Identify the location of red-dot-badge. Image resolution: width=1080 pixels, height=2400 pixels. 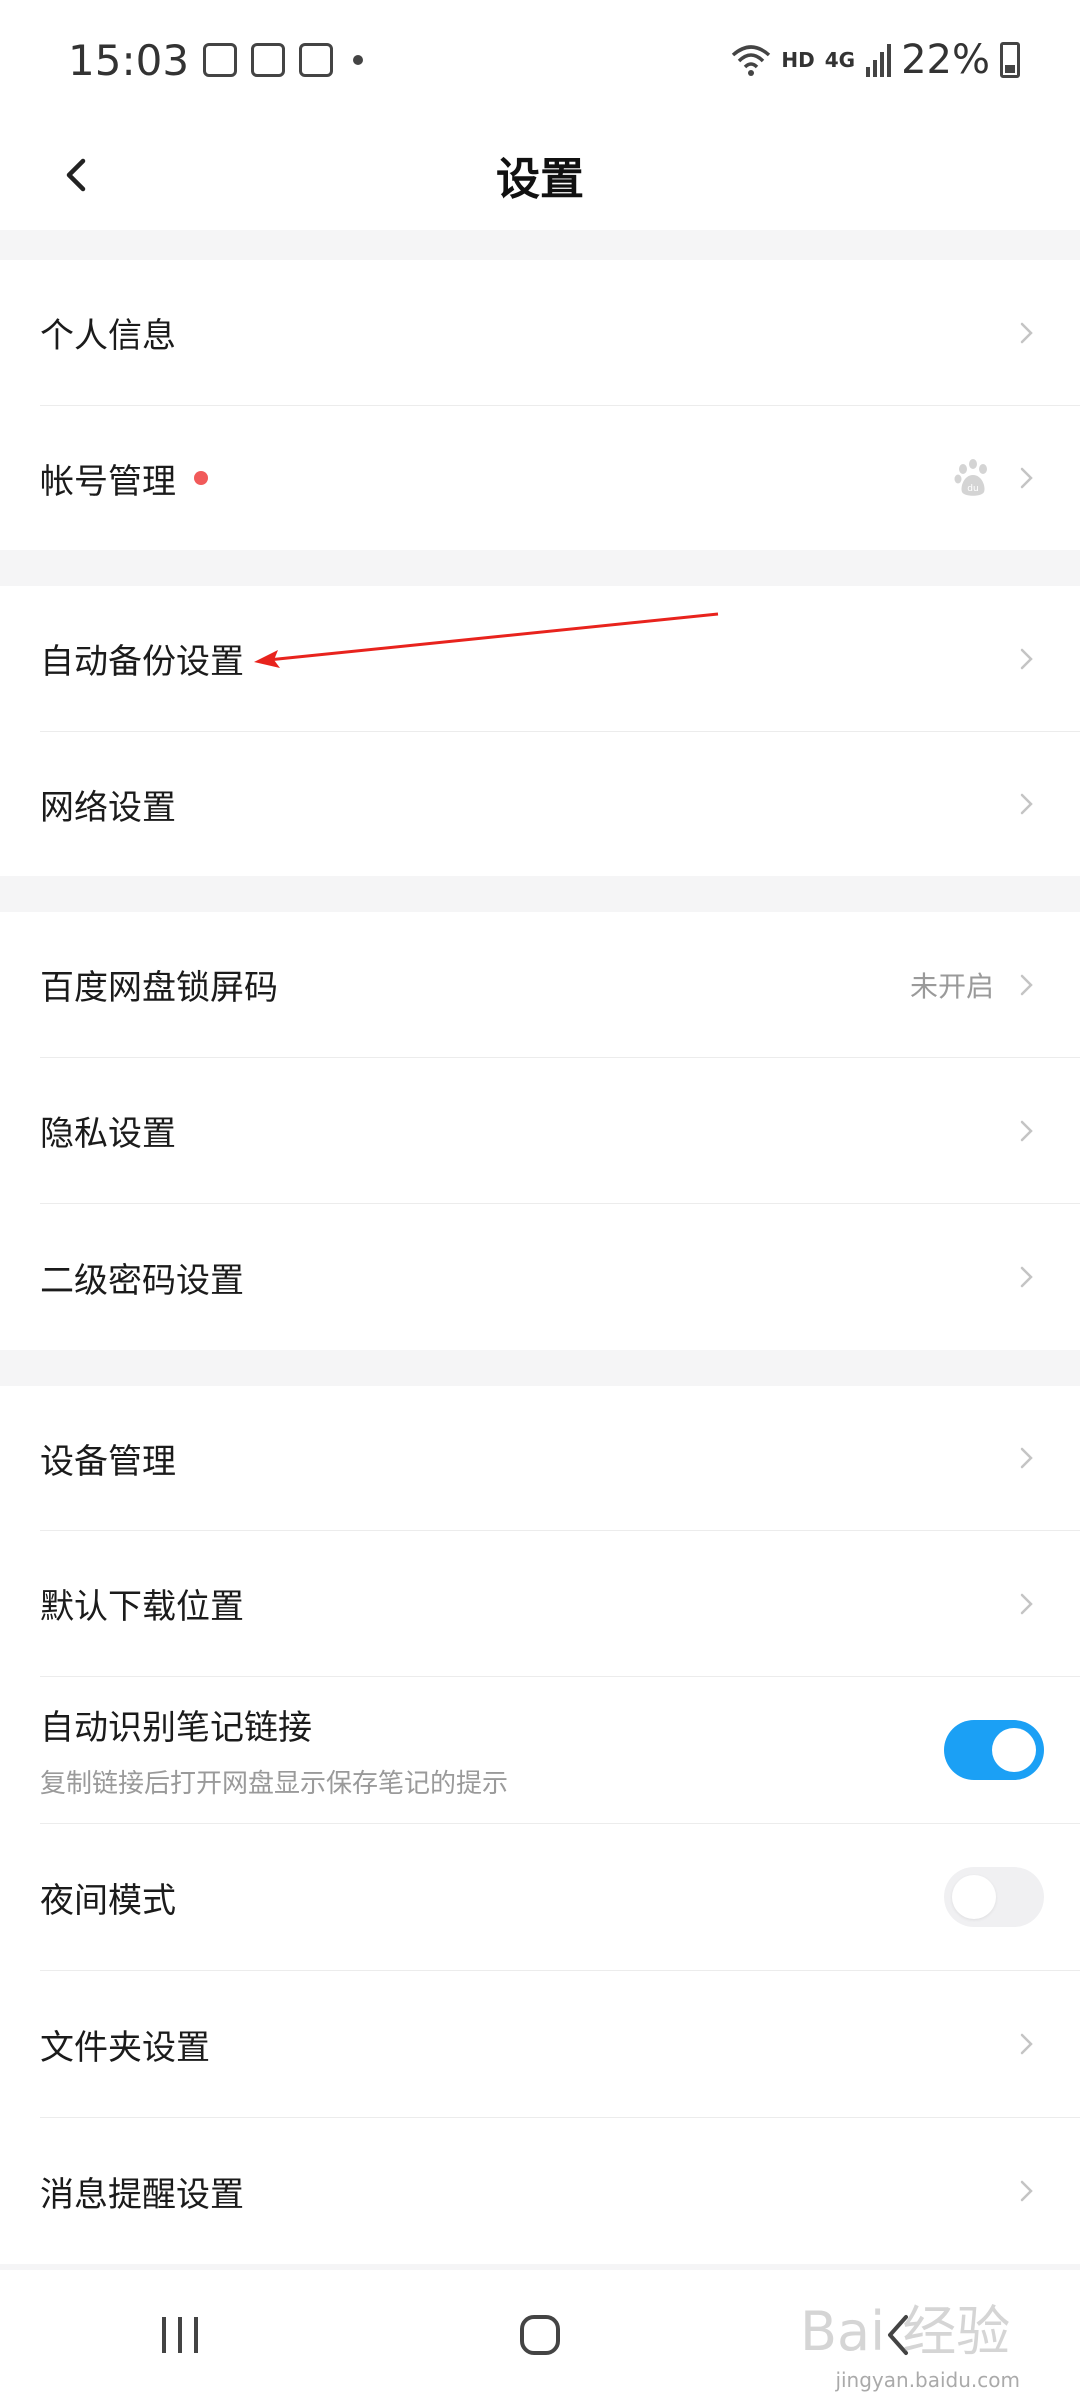
(201, 478).